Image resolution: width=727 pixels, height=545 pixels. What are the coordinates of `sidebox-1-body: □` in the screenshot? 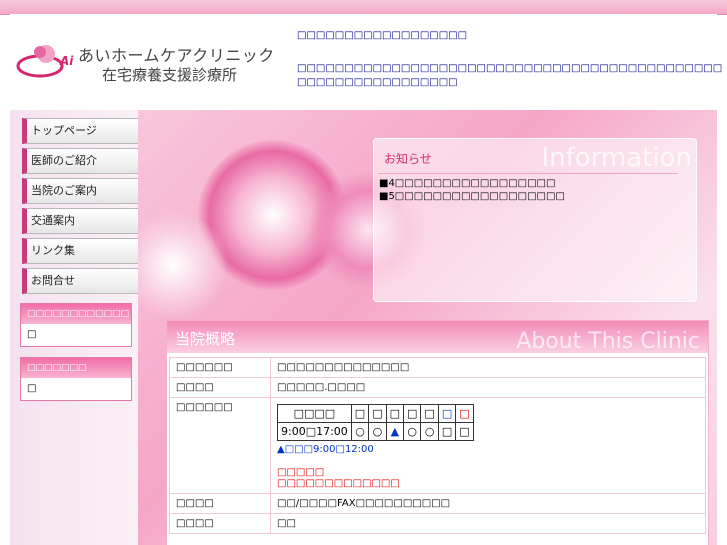 It's located at (76, 335).